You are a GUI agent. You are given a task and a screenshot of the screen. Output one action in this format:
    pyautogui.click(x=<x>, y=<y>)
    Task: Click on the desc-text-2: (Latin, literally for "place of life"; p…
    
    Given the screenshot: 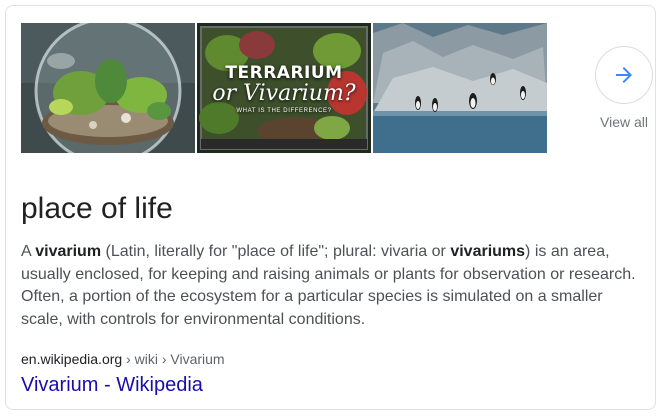 What is the action you would take?
    pyautogui.click(x=276, y=251)
    